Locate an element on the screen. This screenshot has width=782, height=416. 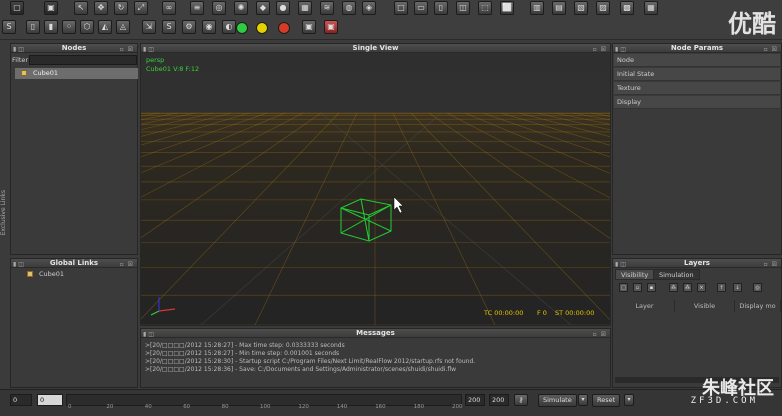
scale-icon: ⤢ is located at coordinates (141, 8).